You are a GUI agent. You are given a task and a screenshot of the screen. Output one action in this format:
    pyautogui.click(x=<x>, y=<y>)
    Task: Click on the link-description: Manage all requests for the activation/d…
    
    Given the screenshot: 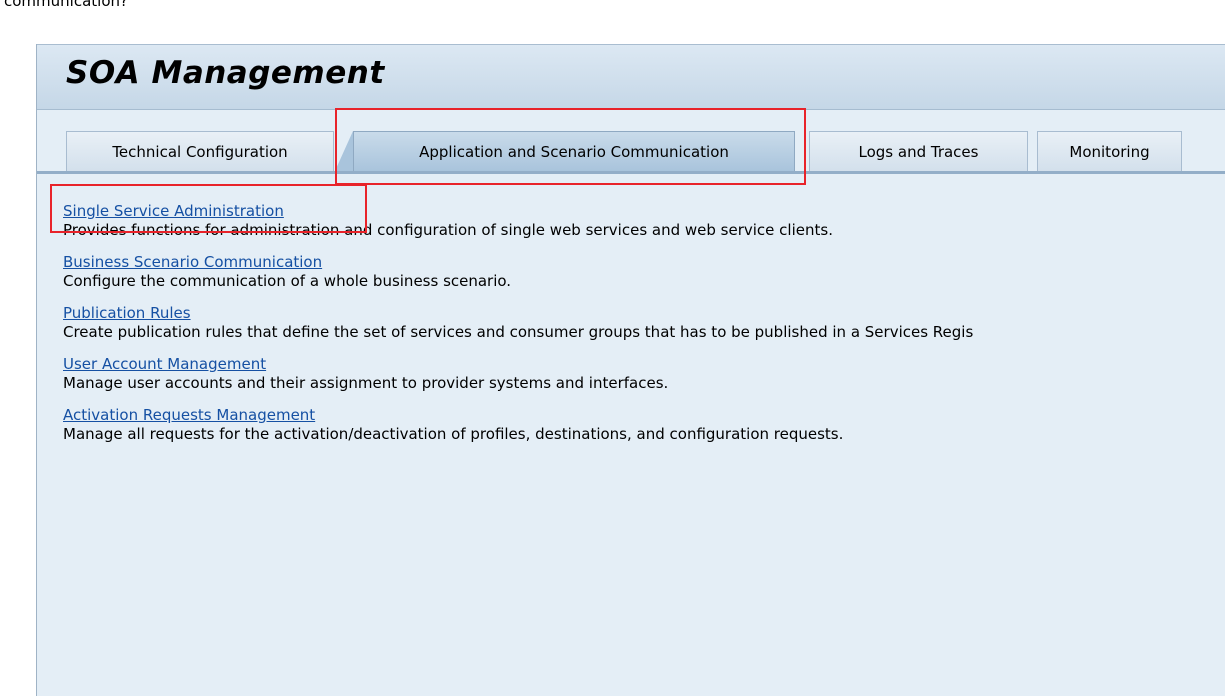 What is the action you would take?
    pyautogui.click(x=453, y=434)
    